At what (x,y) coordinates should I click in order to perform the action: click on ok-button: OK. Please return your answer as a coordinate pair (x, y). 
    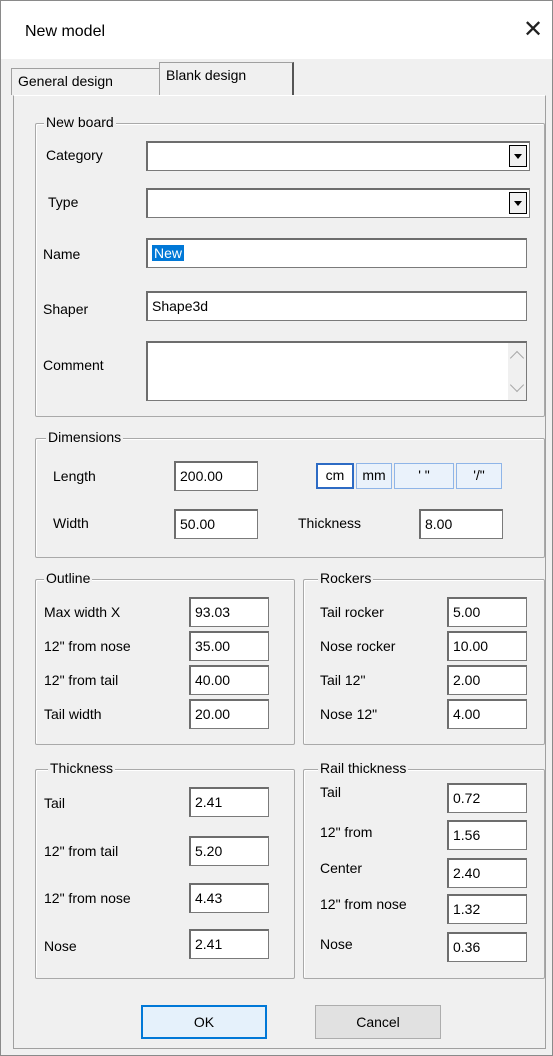
    Looking at the image, I should click on (204, 1022).